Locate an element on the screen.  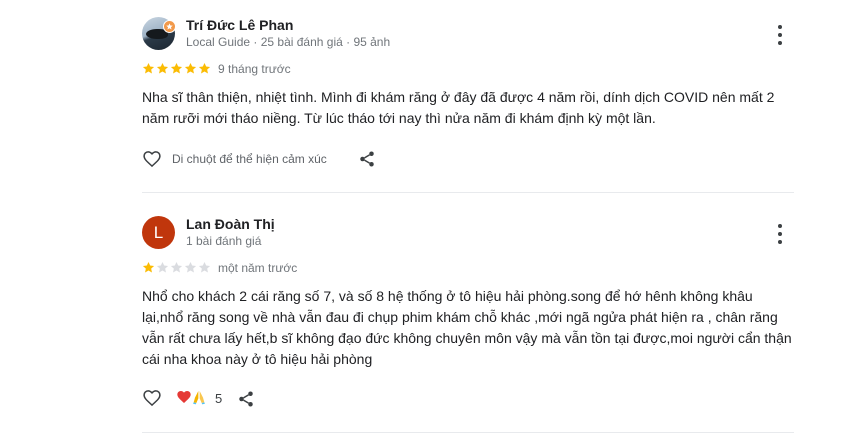
reactions-button is located at coordinates (191, 397).